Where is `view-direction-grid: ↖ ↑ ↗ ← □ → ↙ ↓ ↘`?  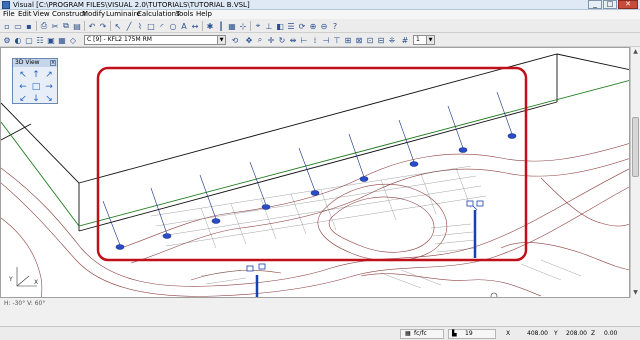 view-direction-grid: ↖ ↑ ↗ ← □ → ↙ ↓ ↘ is located at coordinates (35, 87).